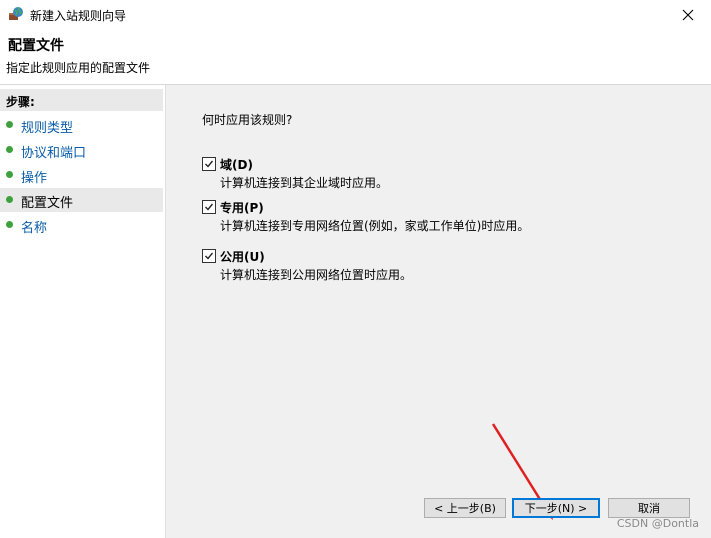 The height and width of the screenshot is (538, 711). What do you see at coordinates (465, 508) in the screenshot?
I see `back-button: < 上一步(B)` at bounding box center [465, 508].